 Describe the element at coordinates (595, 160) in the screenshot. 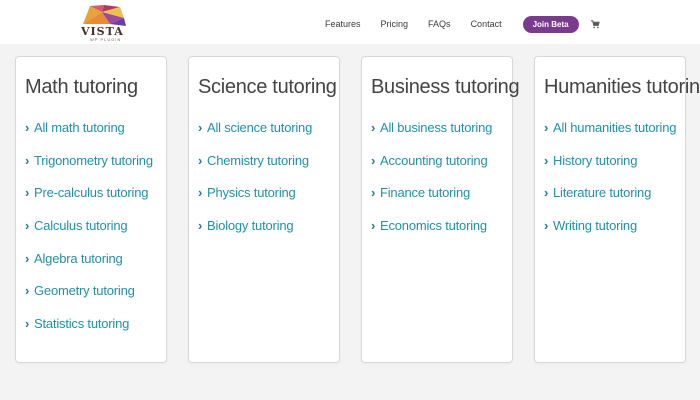

I see `link-label: History tutoring` at that location.